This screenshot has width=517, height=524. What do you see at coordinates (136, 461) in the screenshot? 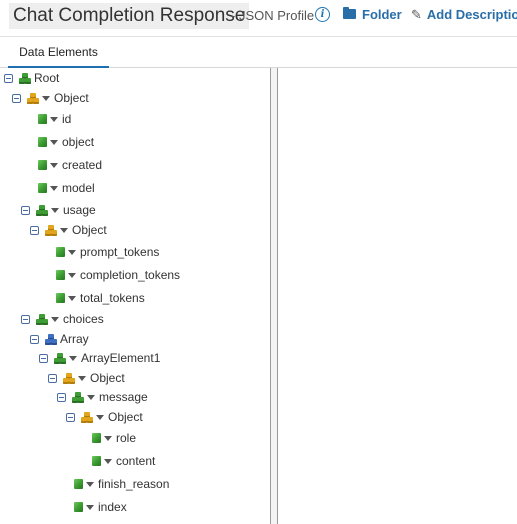
I see `tree-node-label: content` at bounding box center [136, 461].